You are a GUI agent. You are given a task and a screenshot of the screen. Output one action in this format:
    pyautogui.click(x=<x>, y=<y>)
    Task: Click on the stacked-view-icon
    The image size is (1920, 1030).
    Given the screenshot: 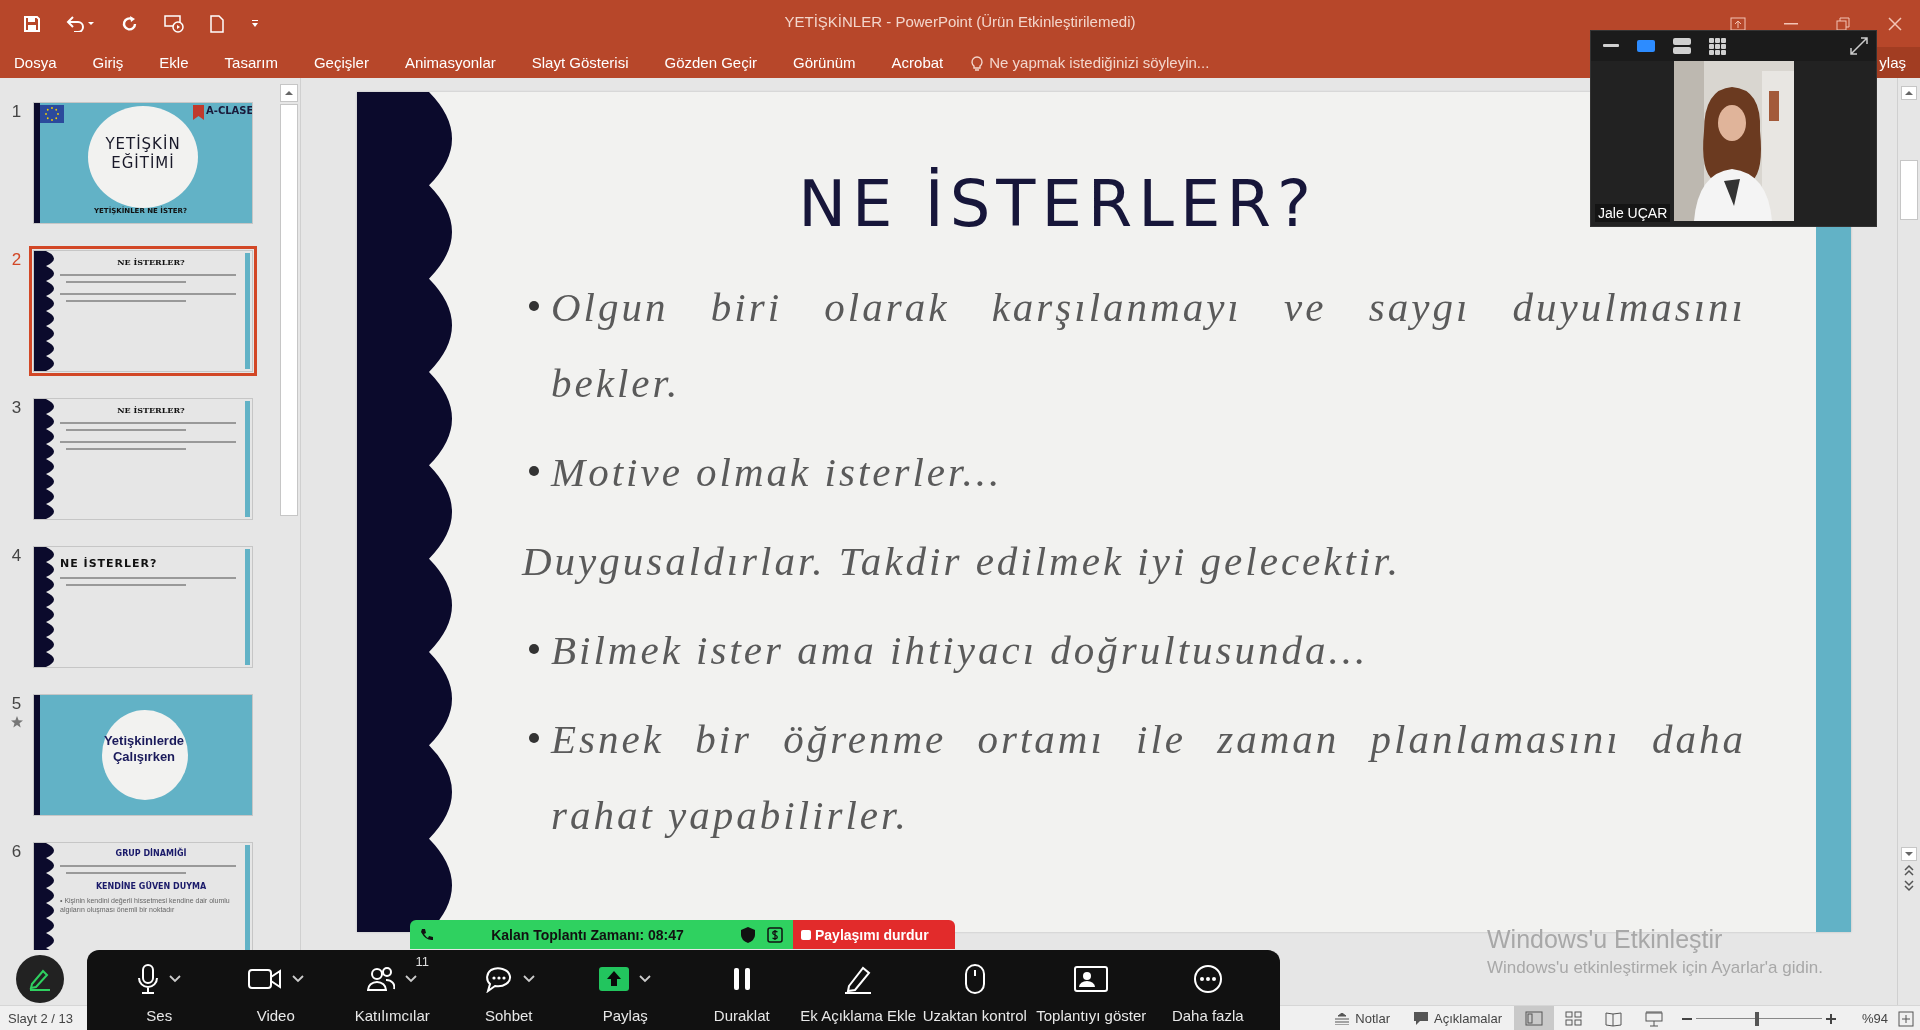 What is the action you would take?
    pyautogui.click(x=1682, y=46)
    